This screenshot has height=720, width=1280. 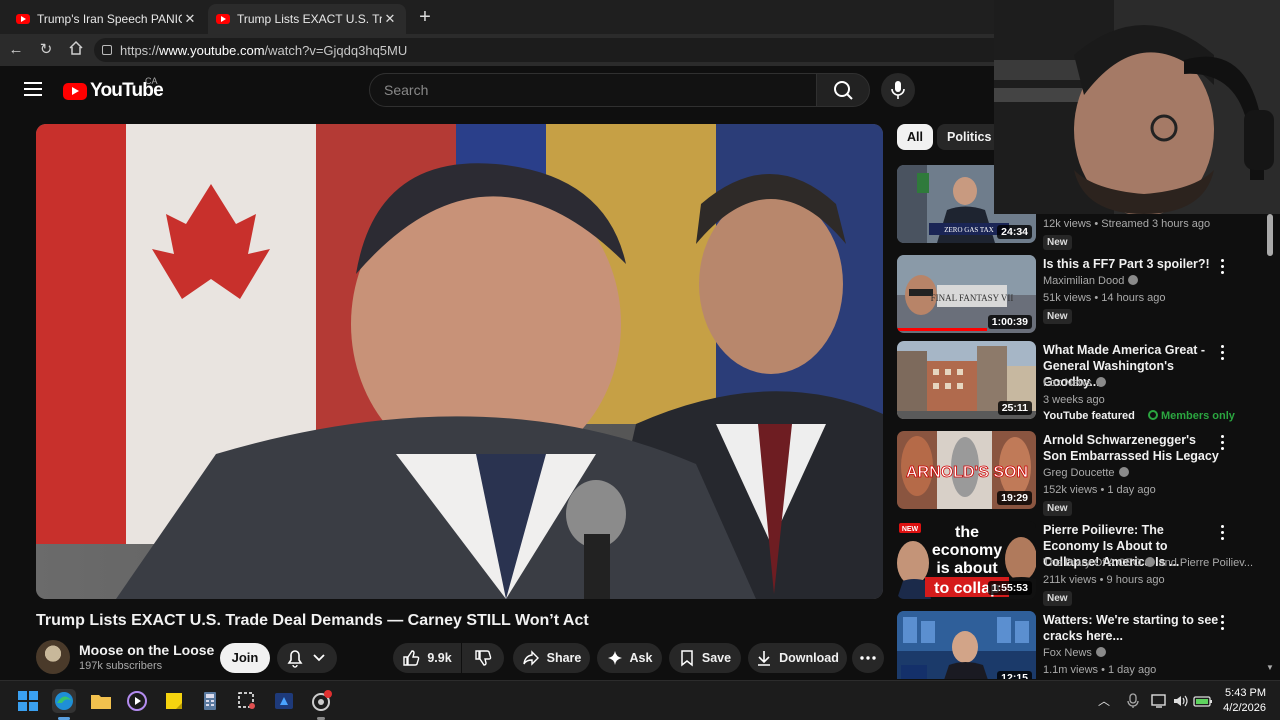 What do you see at coordinates (76, 50) in the screenshot?
I see `home-icon` at bounding box center [76, 50].